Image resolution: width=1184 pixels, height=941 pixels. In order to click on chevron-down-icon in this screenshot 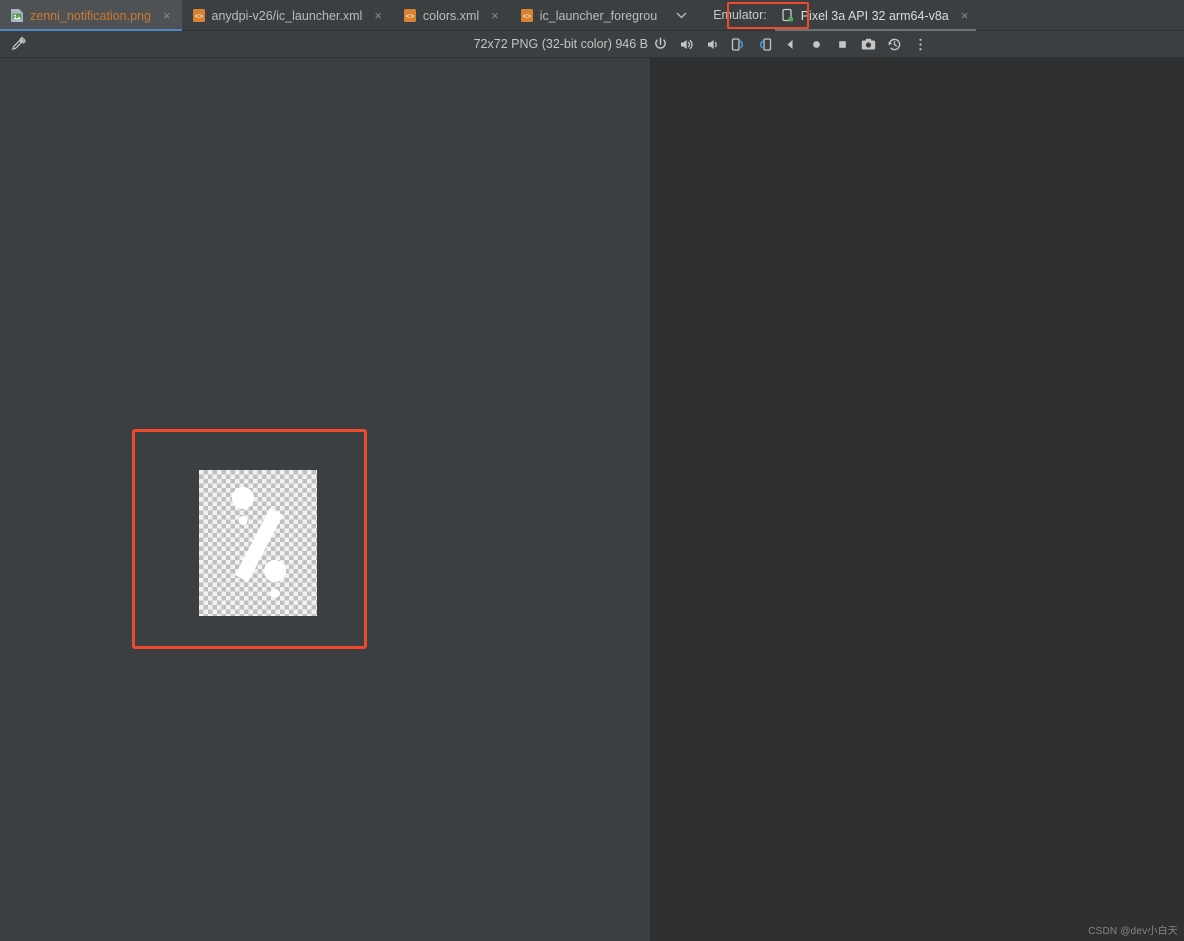, I will do `click(681, 15)`.